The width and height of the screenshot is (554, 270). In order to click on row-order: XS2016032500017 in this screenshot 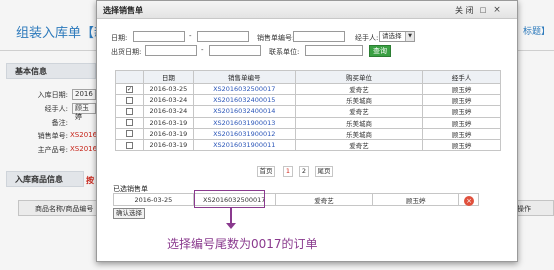, I will do `click(244, 89)`.